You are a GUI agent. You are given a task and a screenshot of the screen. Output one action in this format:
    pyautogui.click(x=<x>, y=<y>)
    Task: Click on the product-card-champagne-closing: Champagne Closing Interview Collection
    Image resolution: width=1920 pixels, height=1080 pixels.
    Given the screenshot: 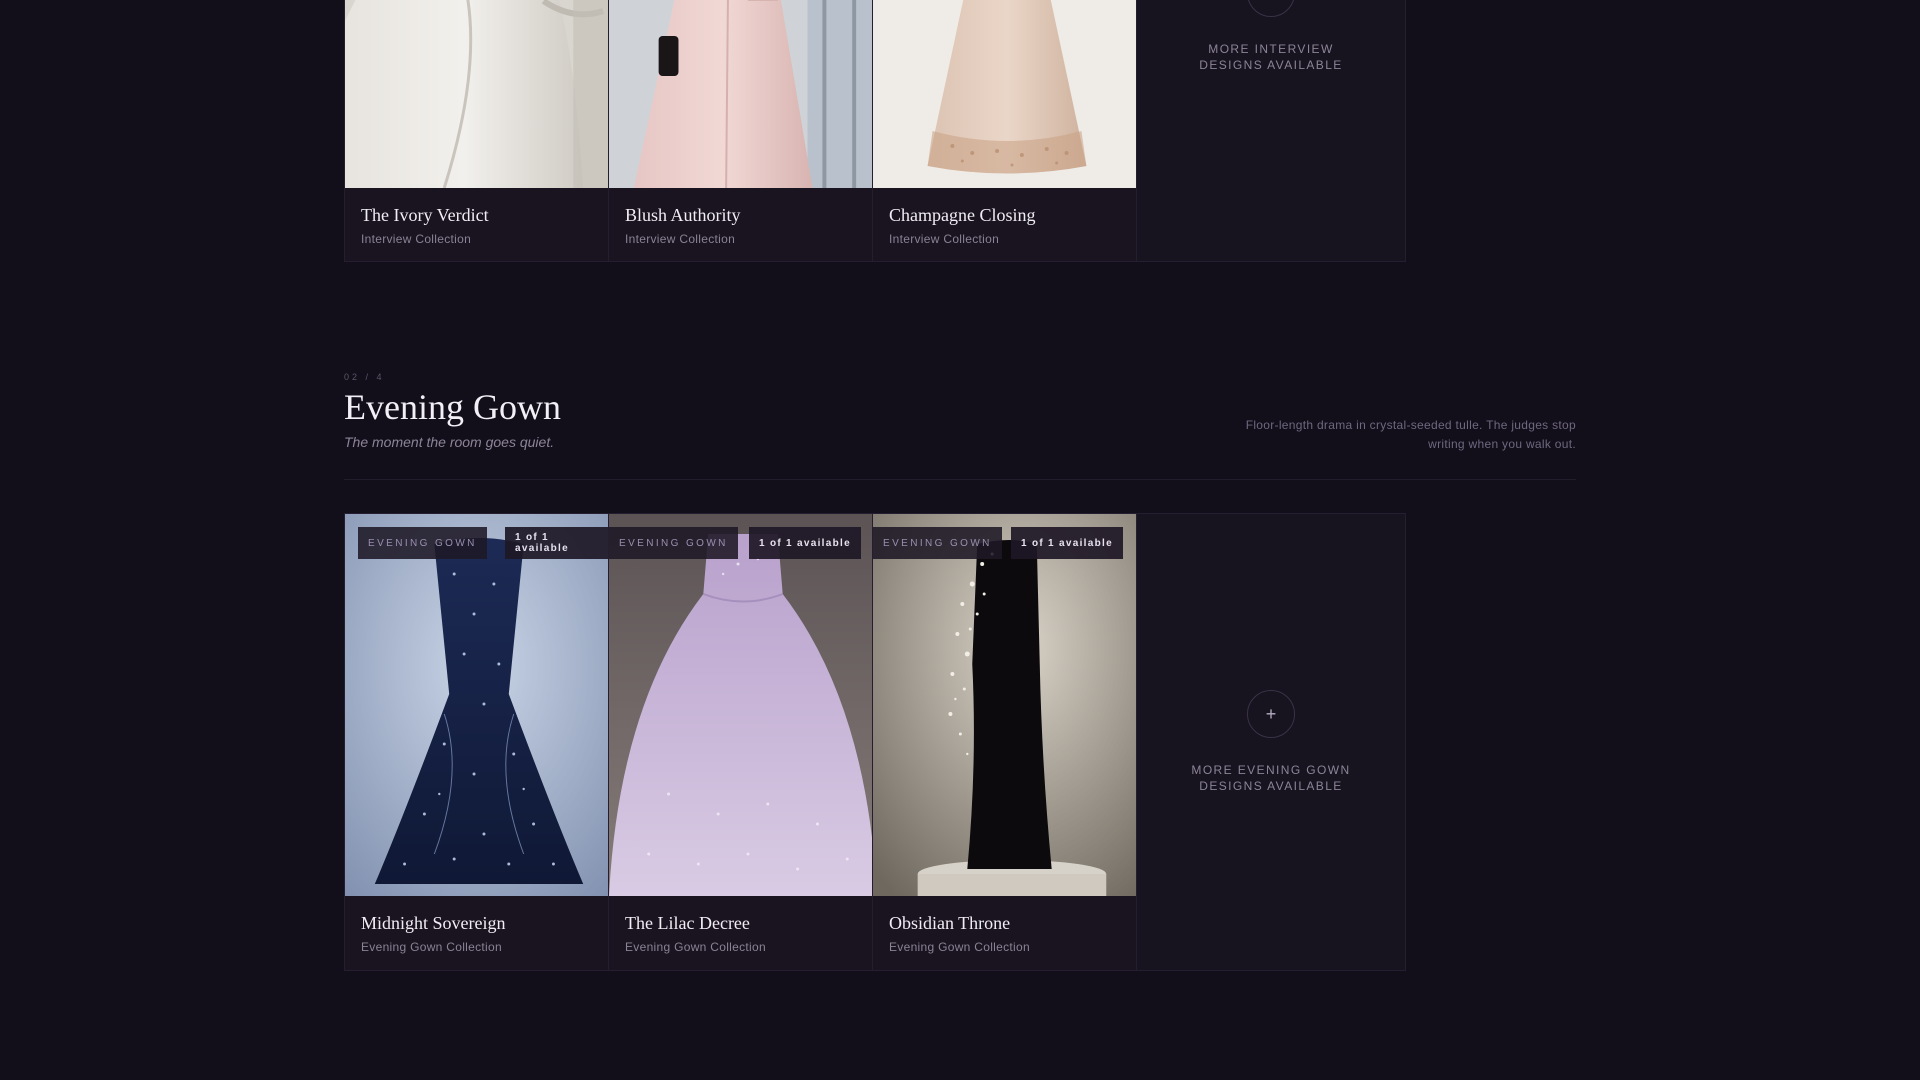 What is the action you would take?
    pyautogui.click(x=1007, y=131)
    